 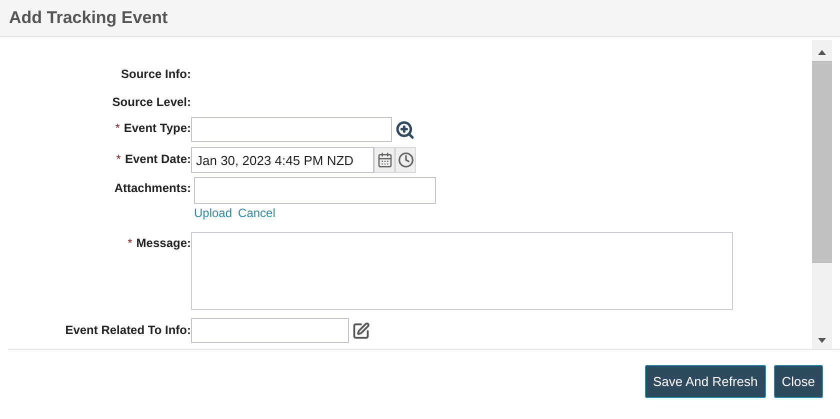 What do you see at coordinates (405, 160) in the screenshot?
I see `clock-button` at bounding box center [405, 160].